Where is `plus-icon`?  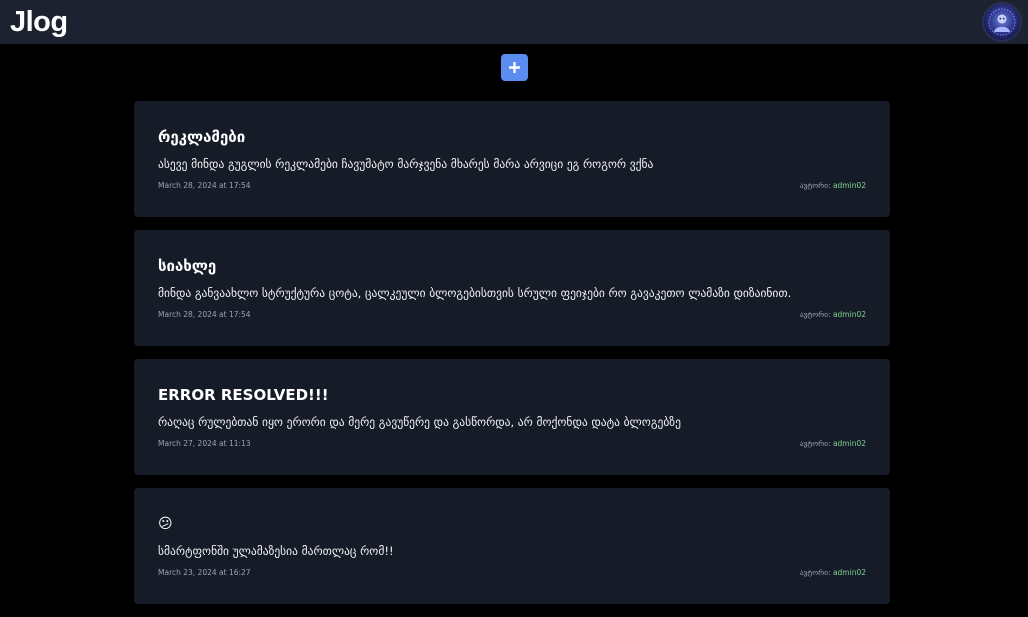
plus-icon is located at coordinates (514, 67).